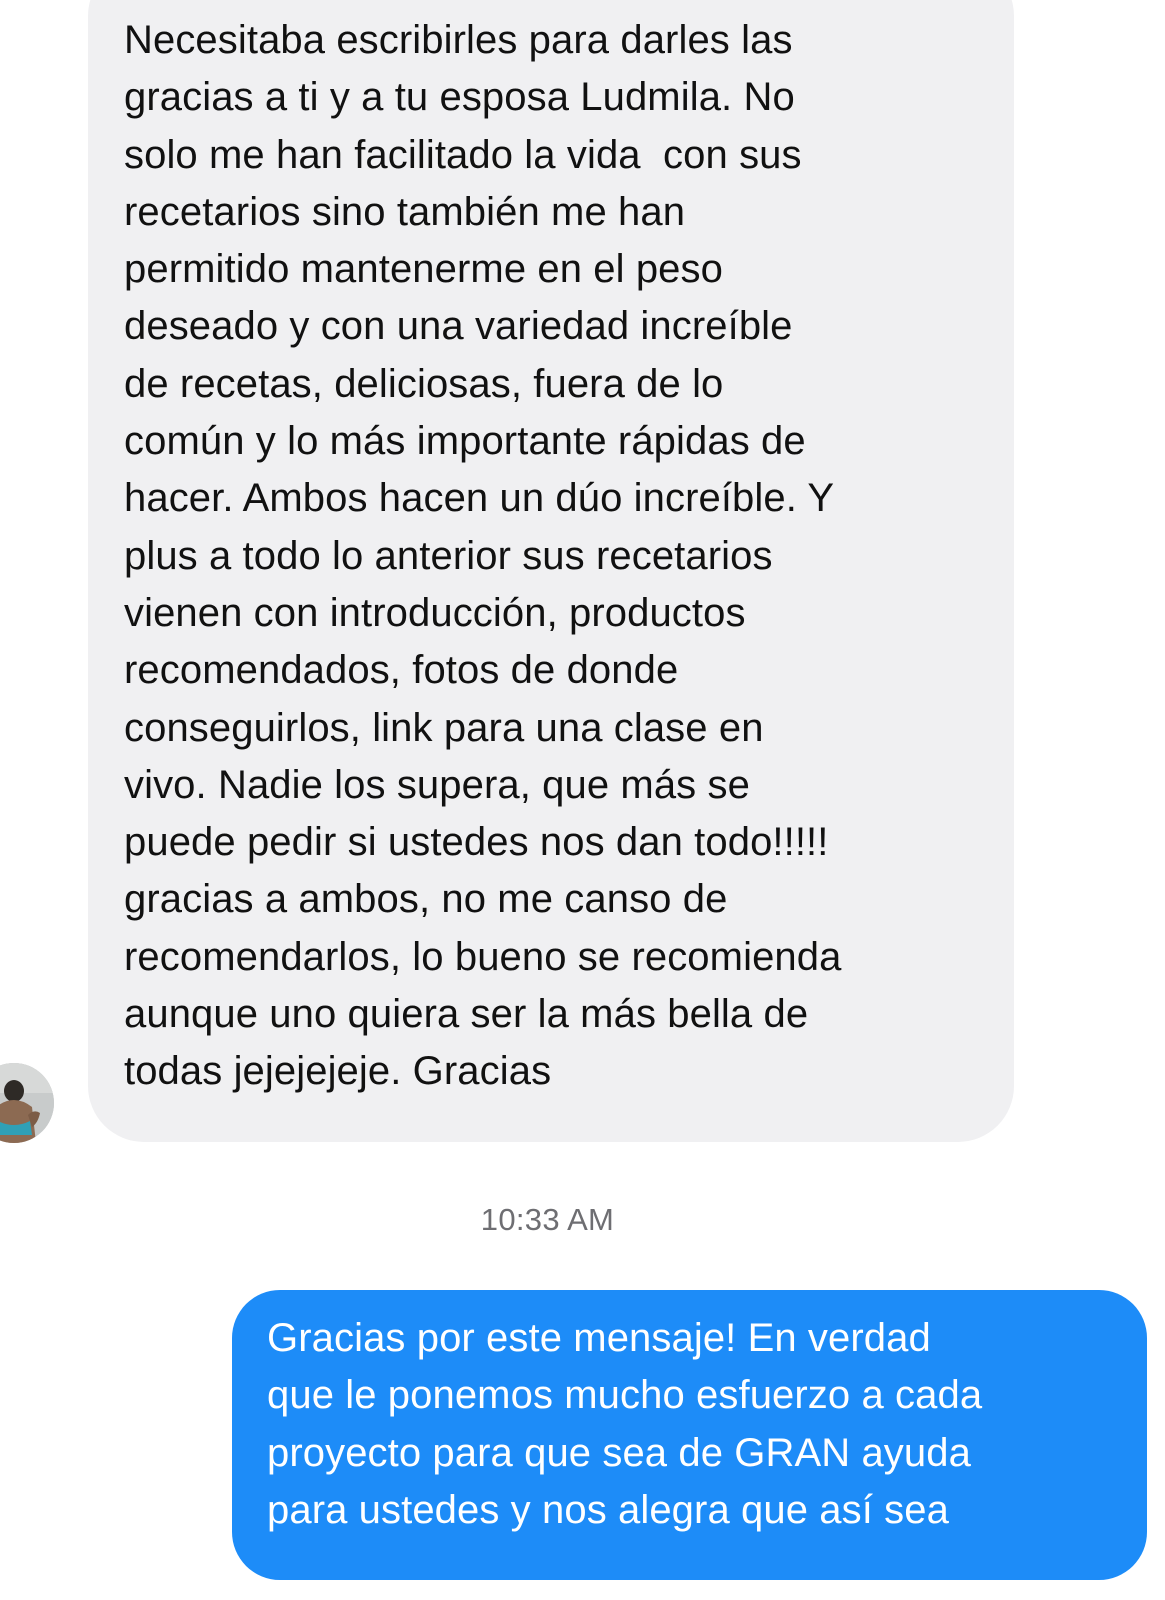  Describe the element at coordinates (448, 555) in the screenshot. I see `message-line: plus a todo lo anterior sus recetarios` at that location.